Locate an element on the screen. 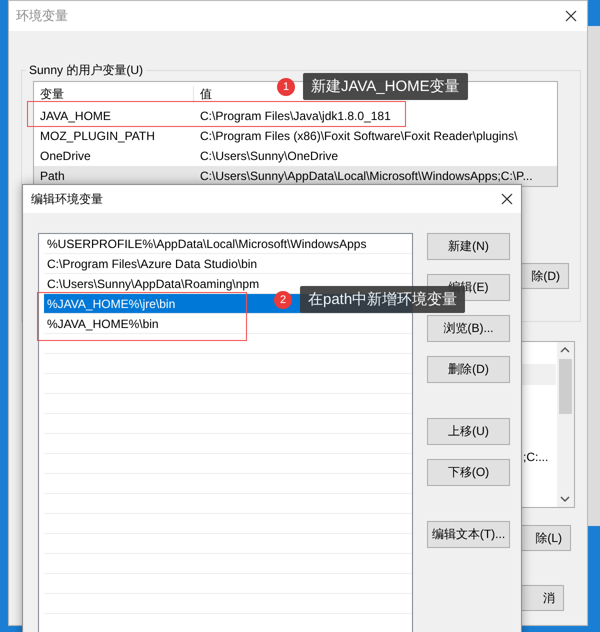 The image size is (600, 632). table-row: MOZ_PLUGIN_PATH C:\Program Files (x86)\Foxit Software\Foxit Reader\plugins\ is located at coordinates (295, 136).